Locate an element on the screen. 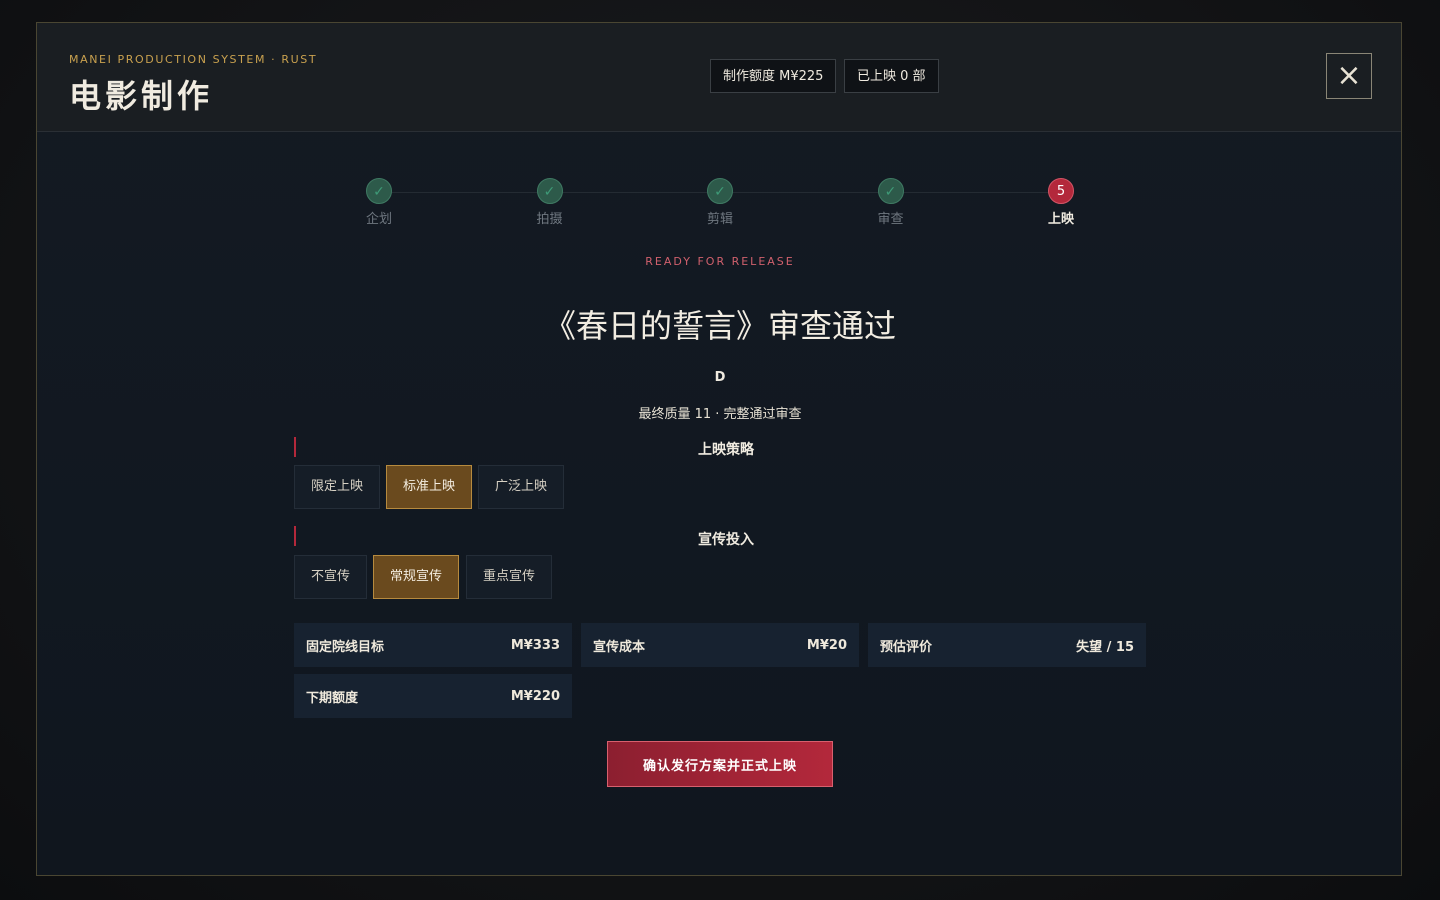 This screenshot has height=900, width=1440. stat-value: M¥220 is located at coordinates (535, 696).